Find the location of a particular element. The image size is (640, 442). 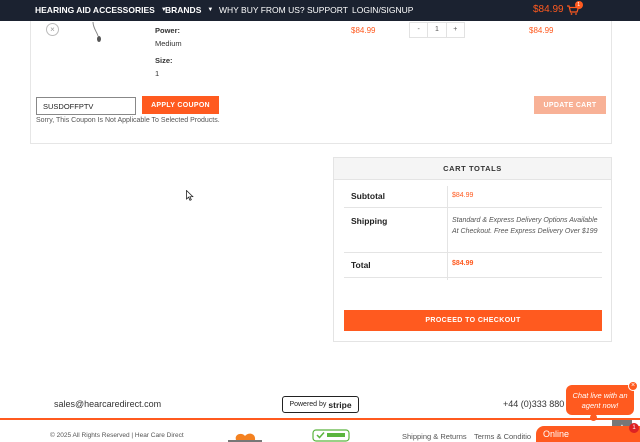

size-value: 1 is located at coordinates (157, 73).